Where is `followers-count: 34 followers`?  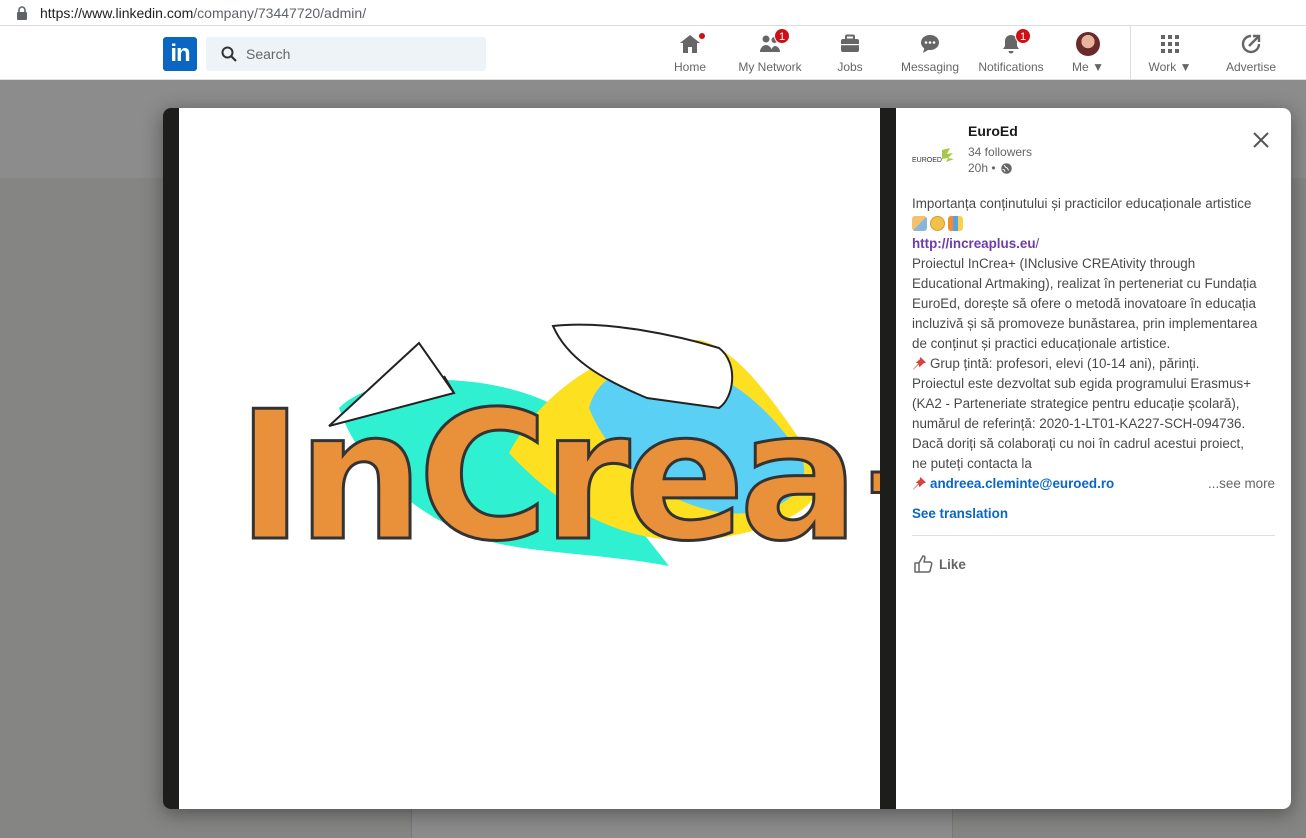
followers-count: 34 followers is located at coordinates (1000, 152).